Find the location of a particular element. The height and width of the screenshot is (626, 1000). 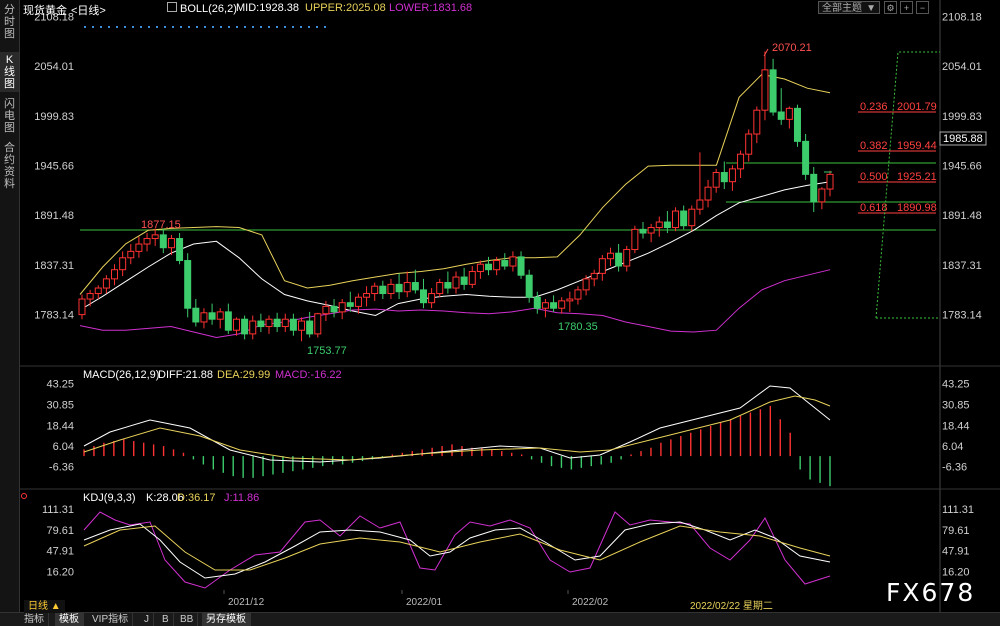

fib-projection-line is located at coordinates (907, 185).